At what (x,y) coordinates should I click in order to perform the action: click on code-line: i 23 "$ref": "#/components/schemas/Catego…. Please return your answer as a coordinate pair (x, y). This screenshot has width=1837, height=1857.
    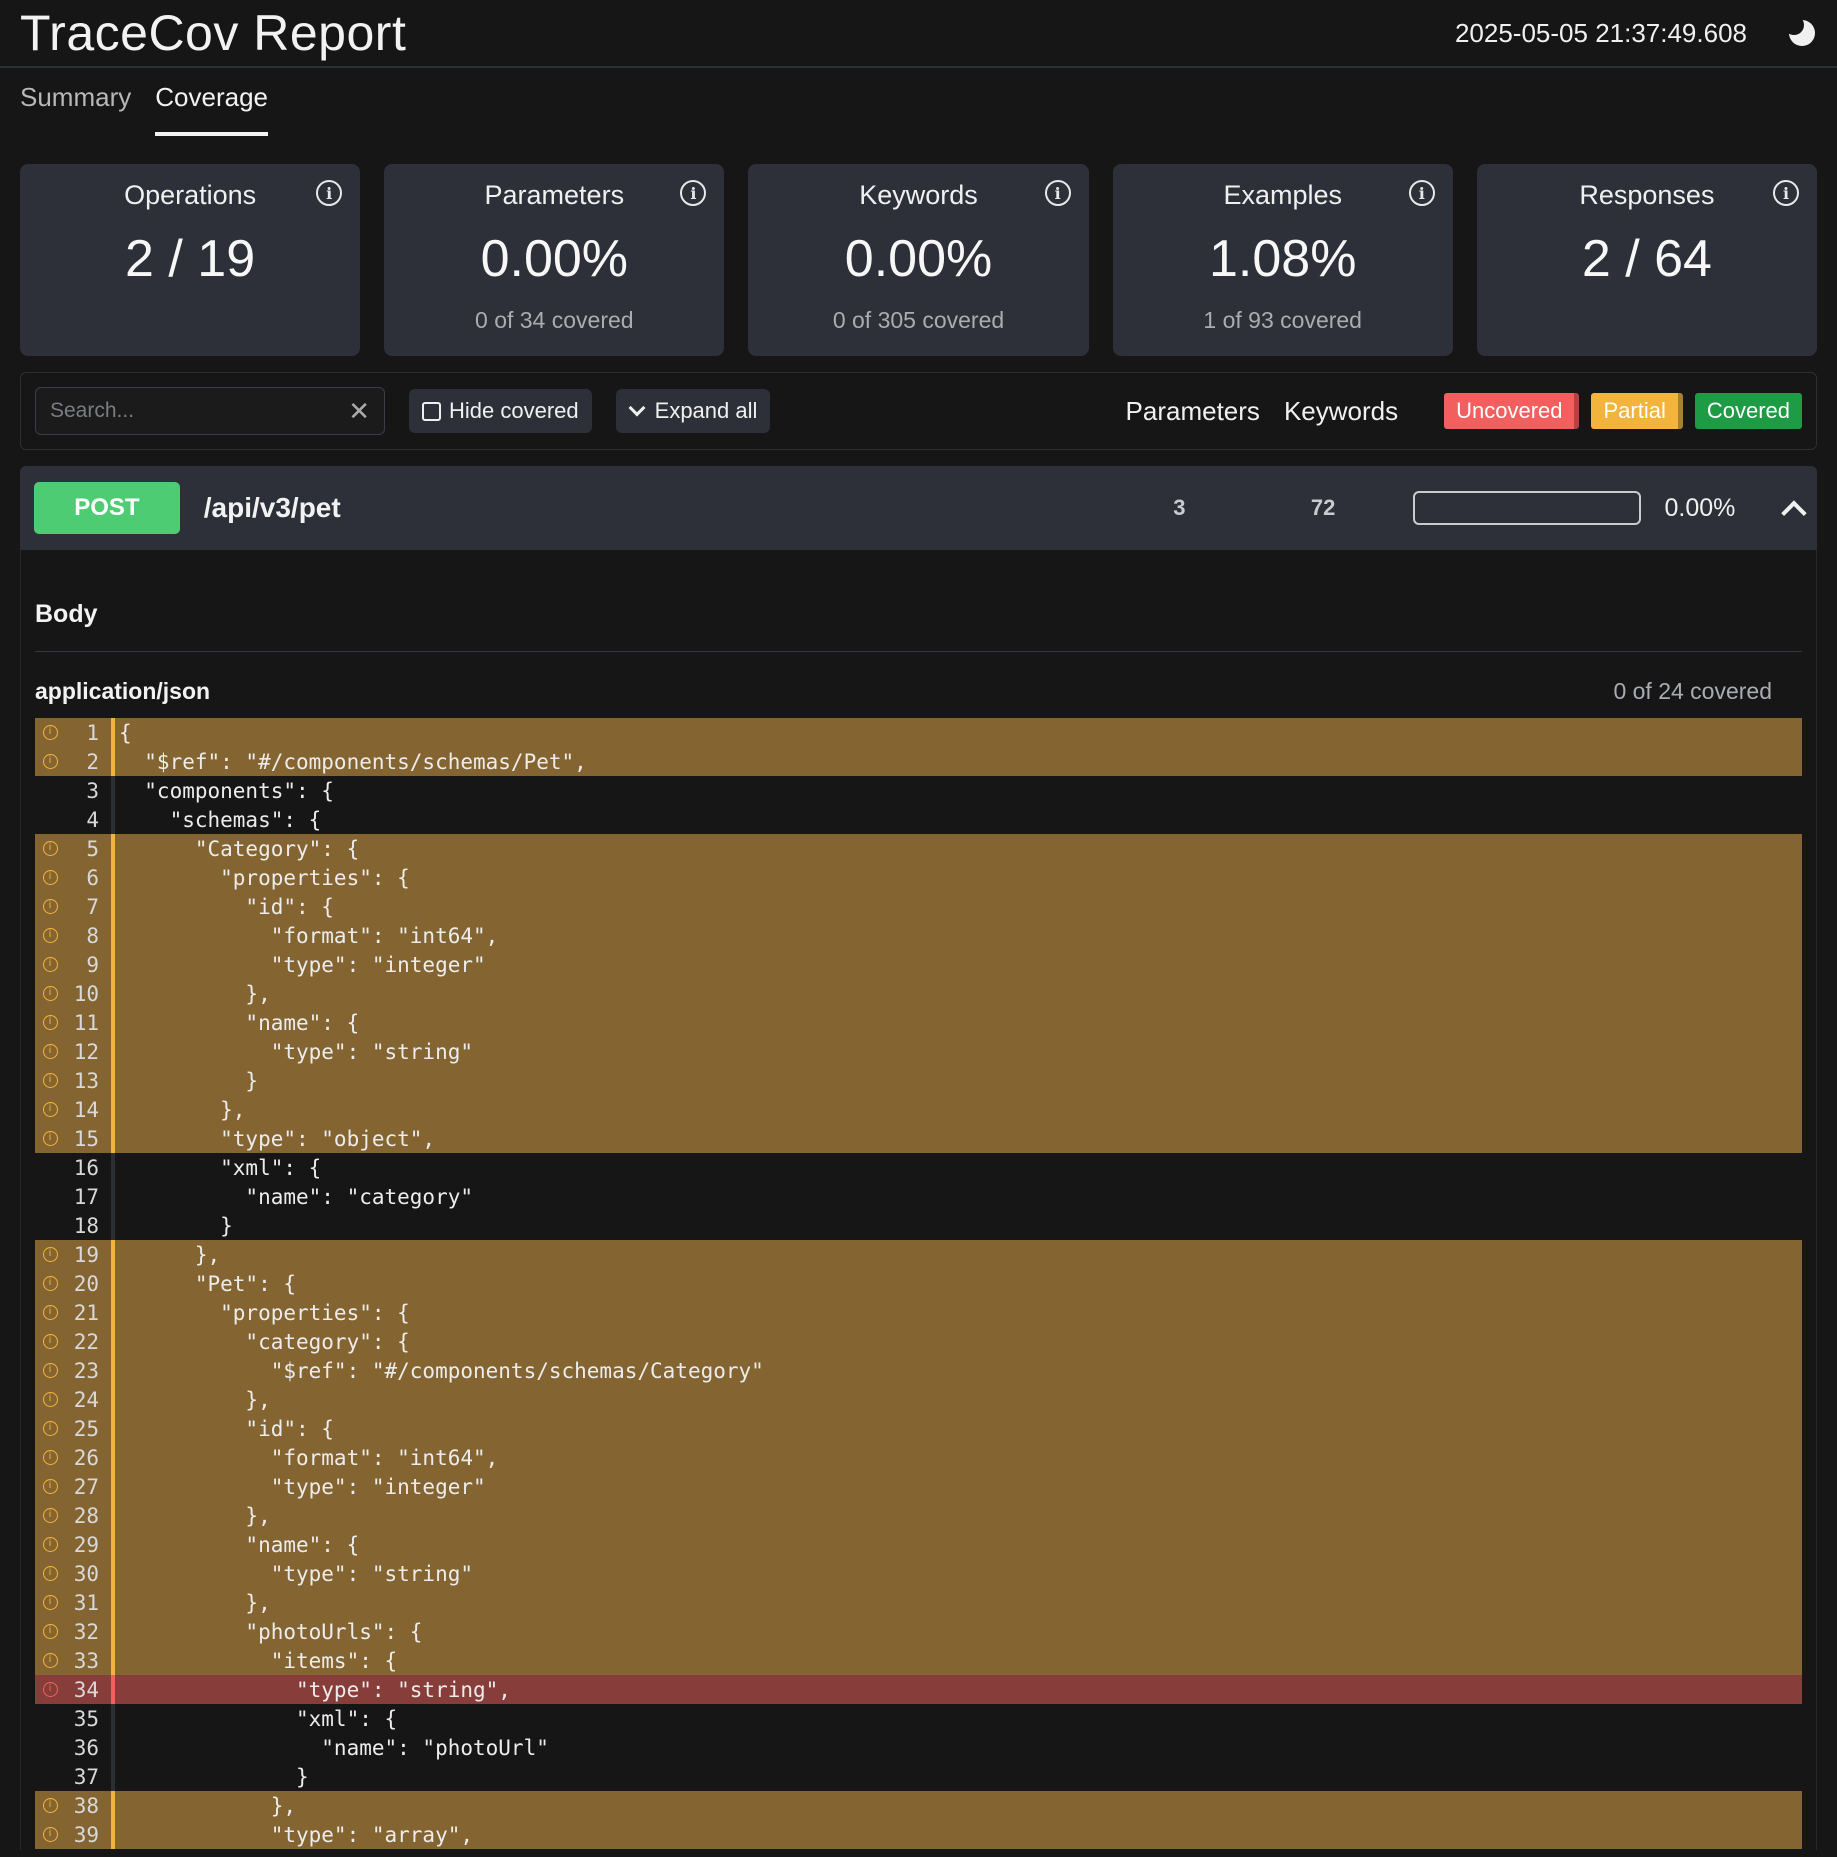
    Looking at the image, I should click on (918, 1370).